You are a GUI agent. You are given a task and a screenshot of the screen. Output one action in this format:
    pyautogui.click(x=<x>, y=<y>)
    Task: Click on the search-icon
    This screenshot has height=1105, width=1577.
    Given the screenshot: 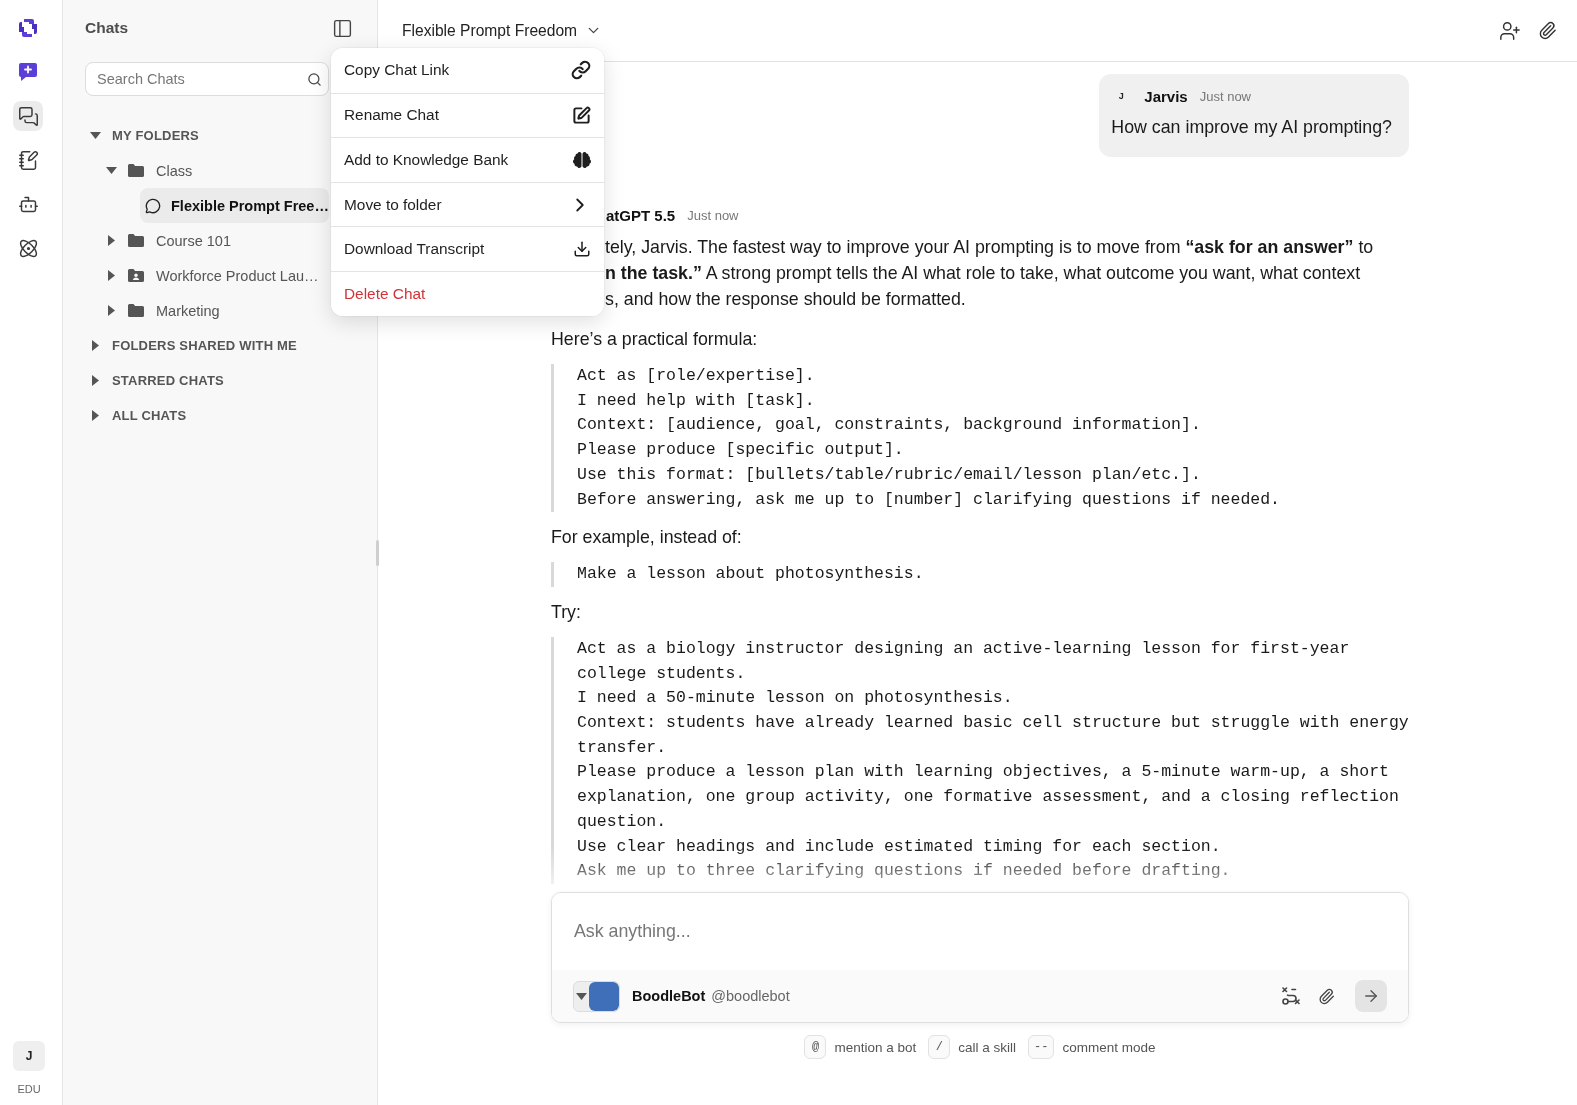 What is the action you would take?
    pyautogui.click(x=314, y=79)
    